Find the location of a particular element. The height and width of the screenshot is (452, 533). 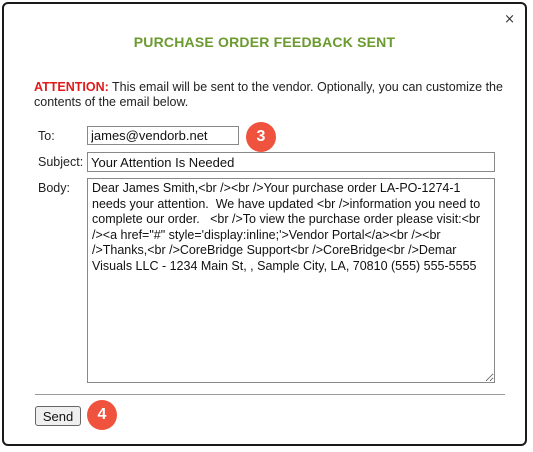

close-icon: × is located at coordinates (509, 19).